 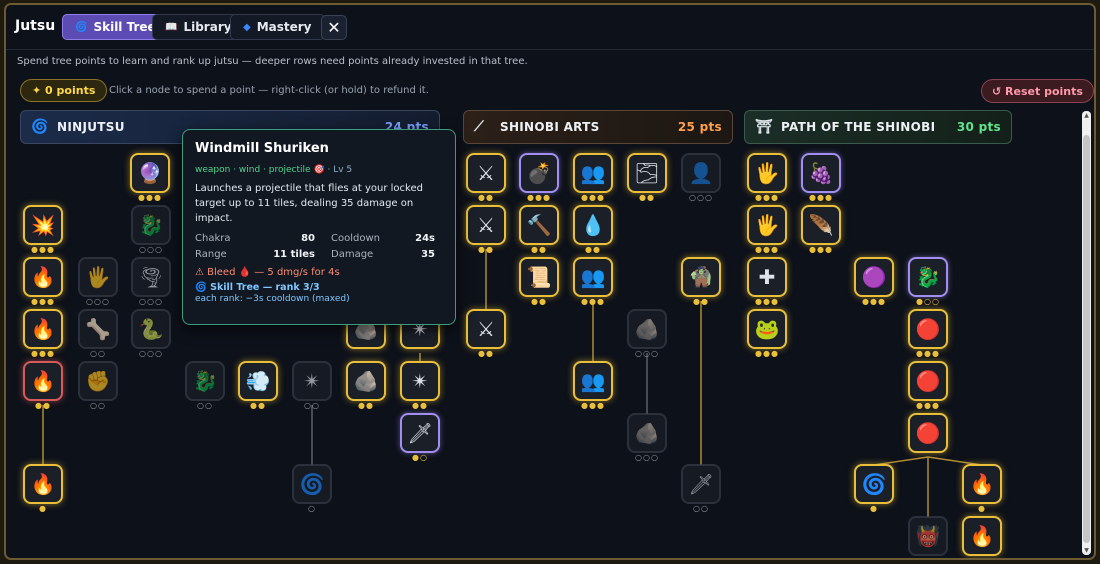 I want to click on skill-node-sharingan-seal: 🐉, so click(x=928, y=277).